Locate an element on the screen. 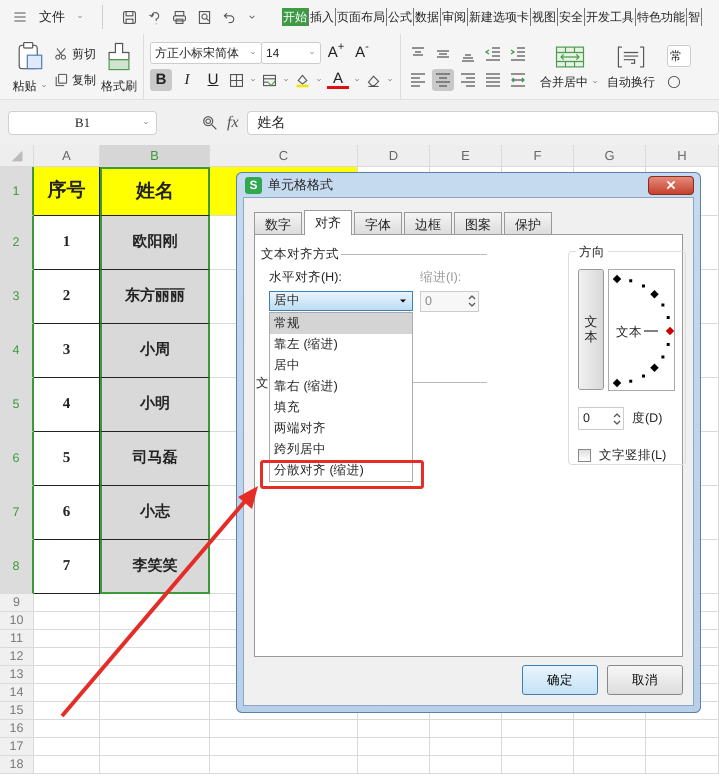 The image size is (719, 777). field-label: 缩进(I): is located at coordinates (441, 277).